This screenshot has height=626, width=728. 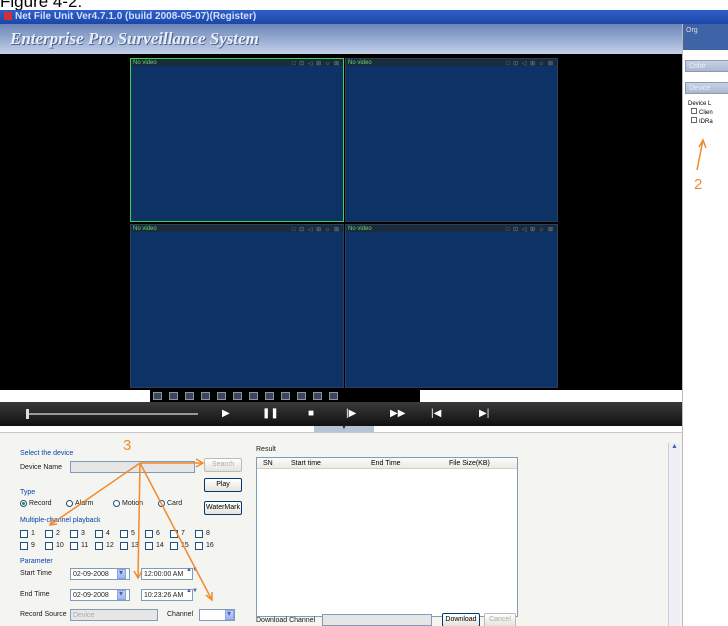 I want to click on type-label: Type, so click(x=28, y=492).